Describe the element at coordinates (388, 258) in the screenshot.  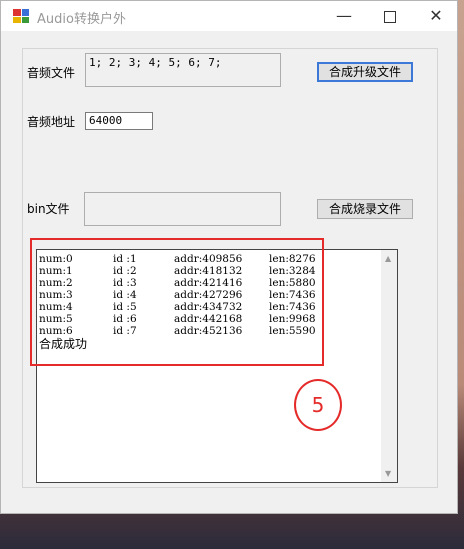
I see `scroll-up-icon: ▲` at that location.